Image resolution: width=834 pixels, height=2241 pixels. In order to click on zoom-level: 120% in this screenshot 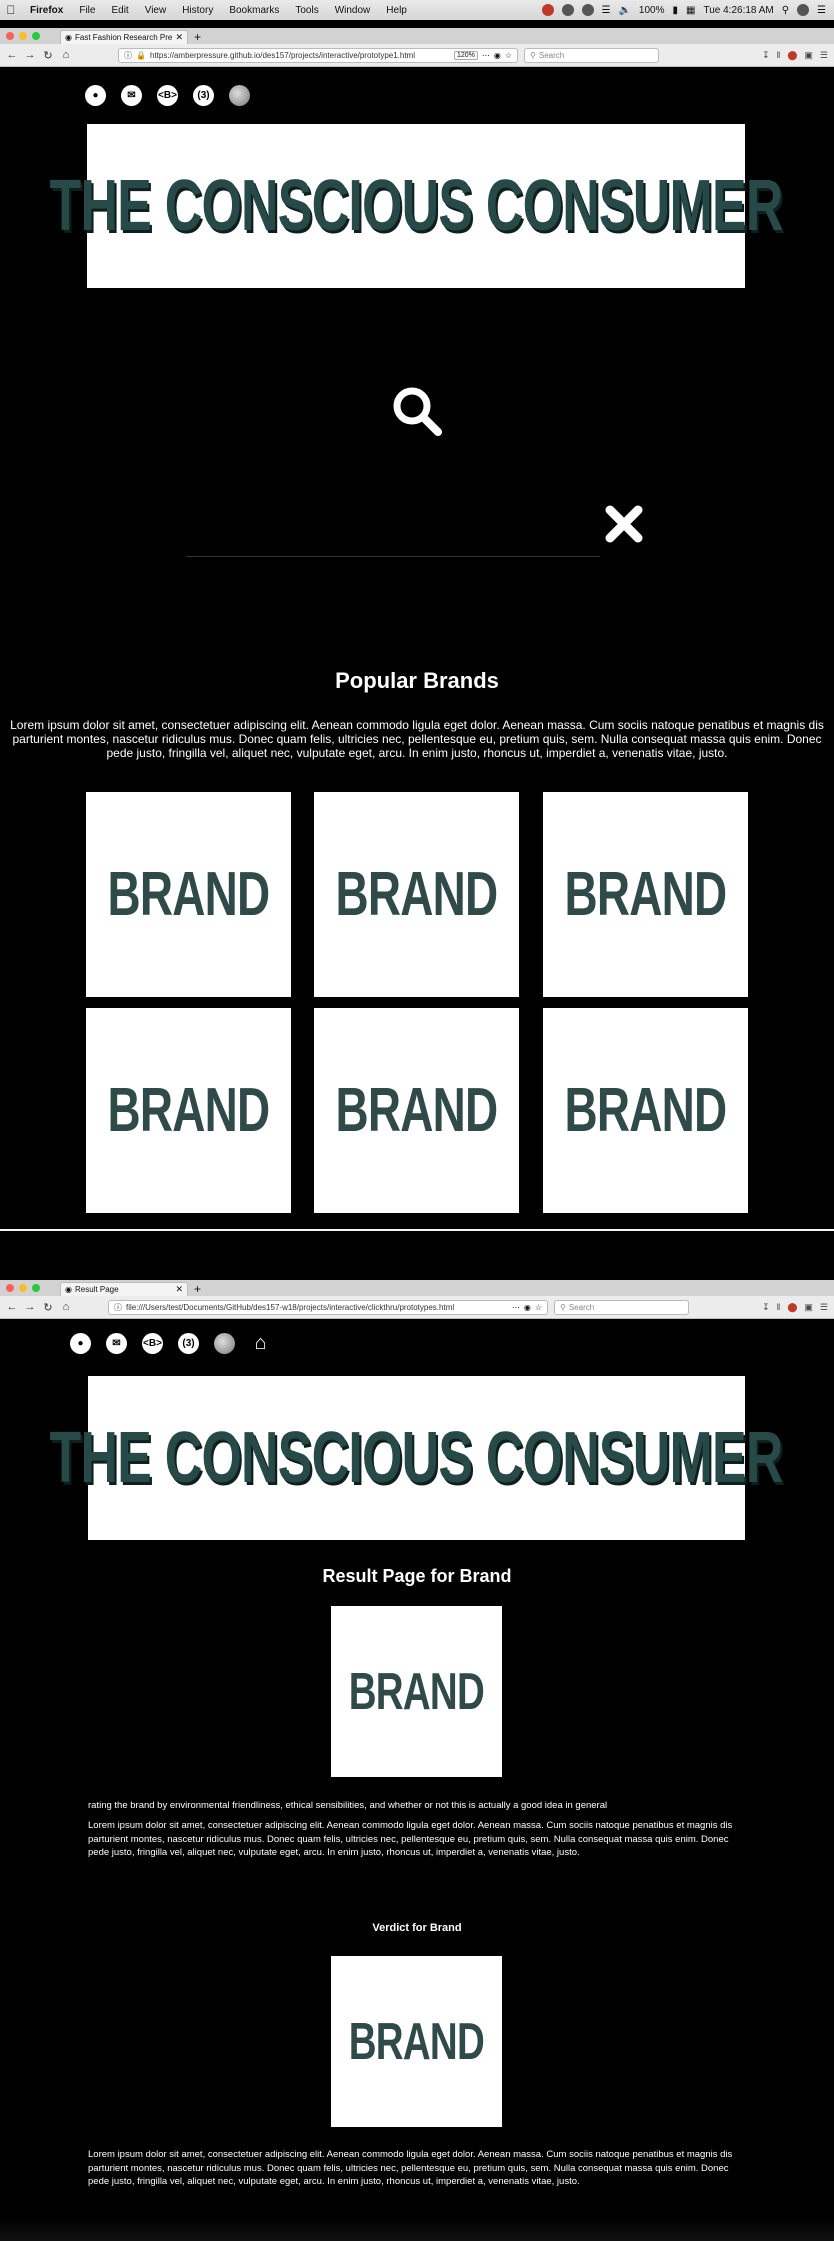, I will do `click(465, 55)`.